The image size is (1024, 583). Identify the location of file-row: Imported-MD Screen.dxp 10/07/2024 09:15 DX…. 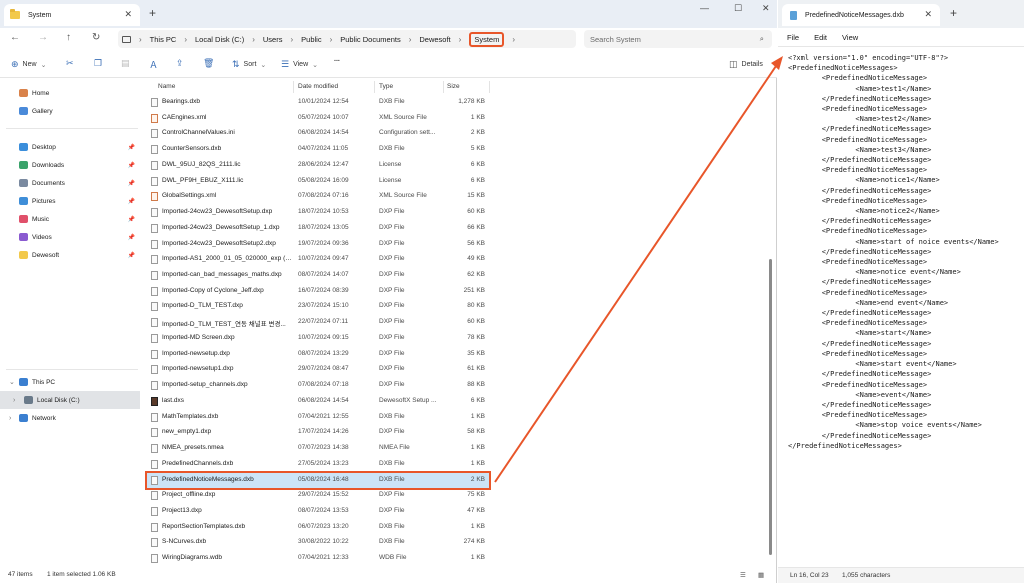
(318, 339).